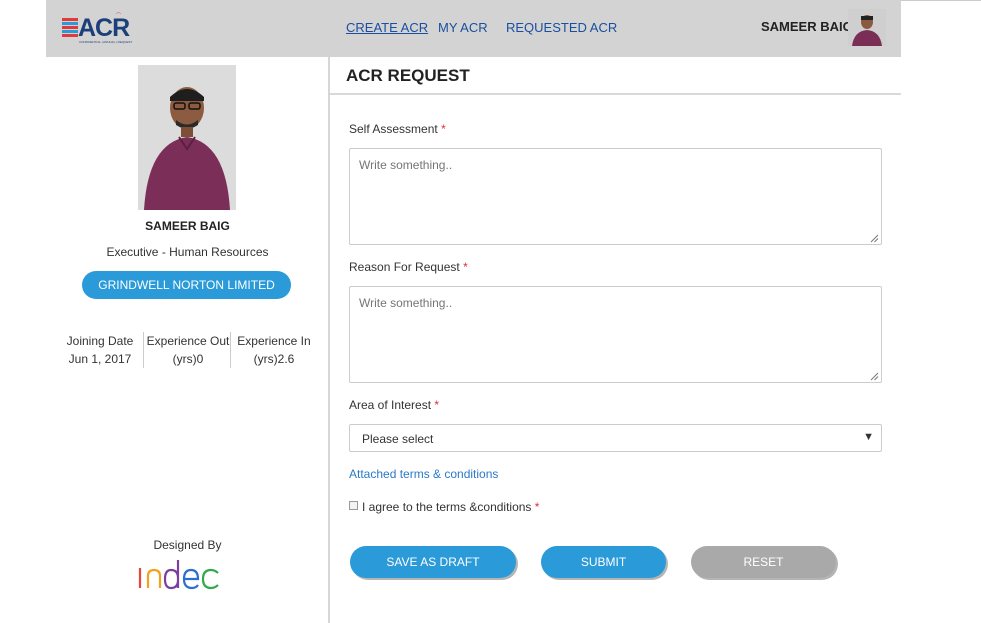  What do you see at coordinates (100, 359) in the screenshot?
I see `stat-value: Jun 1, 2017` at bounding box center [100, 359].